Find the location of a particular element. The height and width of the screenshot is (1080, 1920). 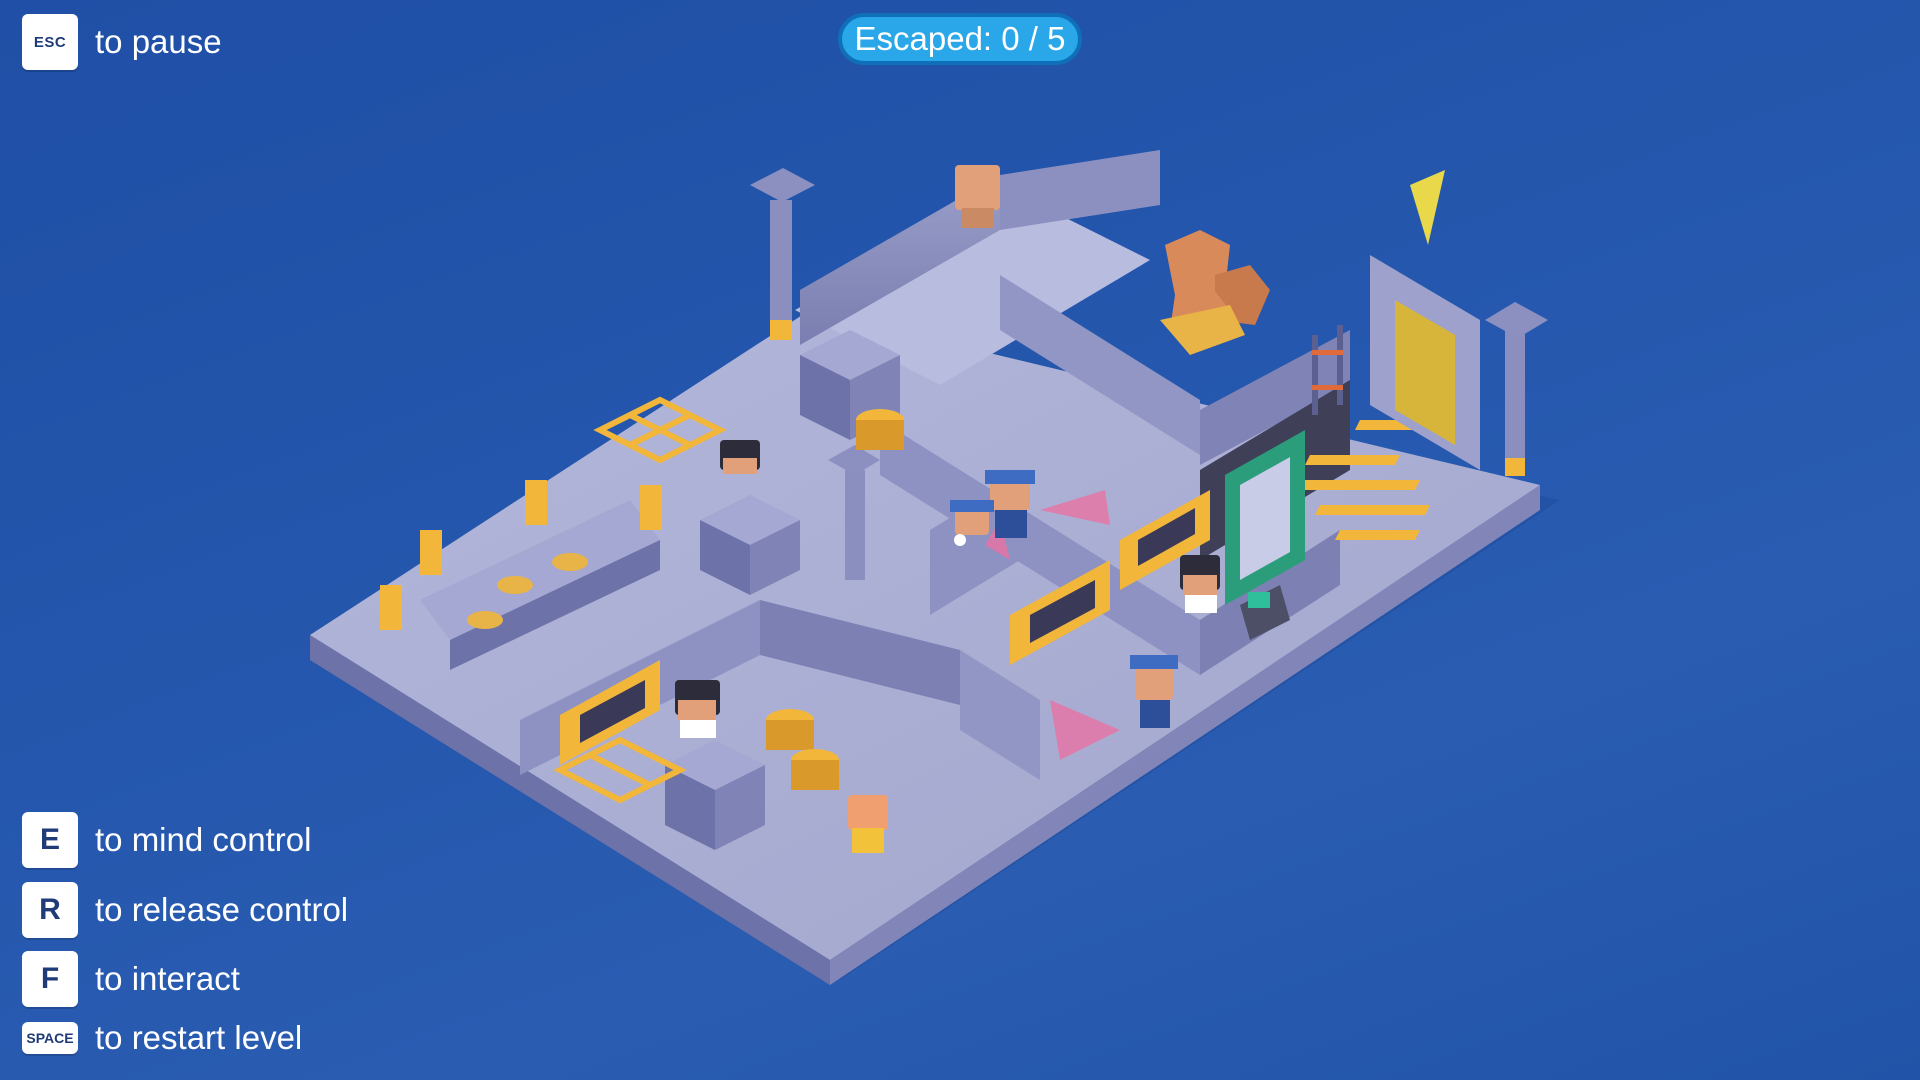

control-hint-interact: F to interact is located at coordinates (131, 979).